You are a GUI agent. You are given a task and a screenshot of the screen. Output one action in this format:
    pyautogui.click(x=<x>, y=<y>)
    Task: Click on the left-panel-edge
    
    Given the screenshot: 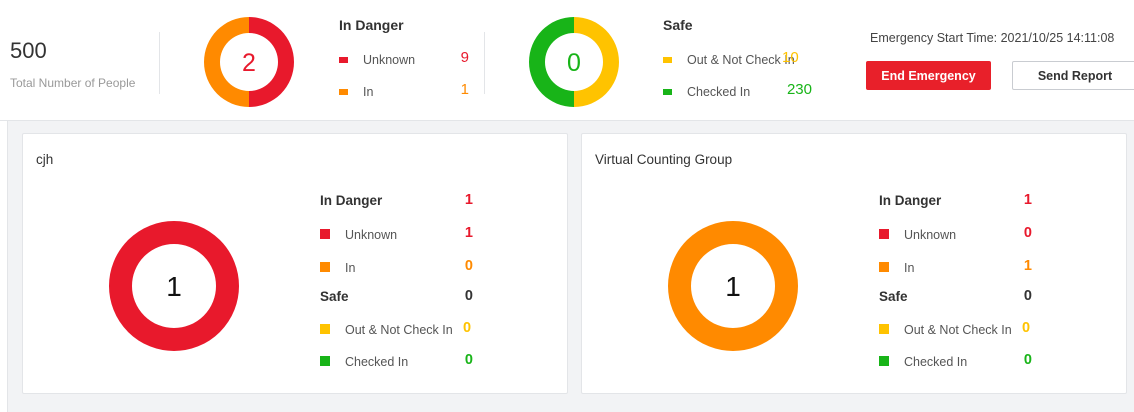 What is the action you would take?
    pyautogui.click(x=4, y=266)
    